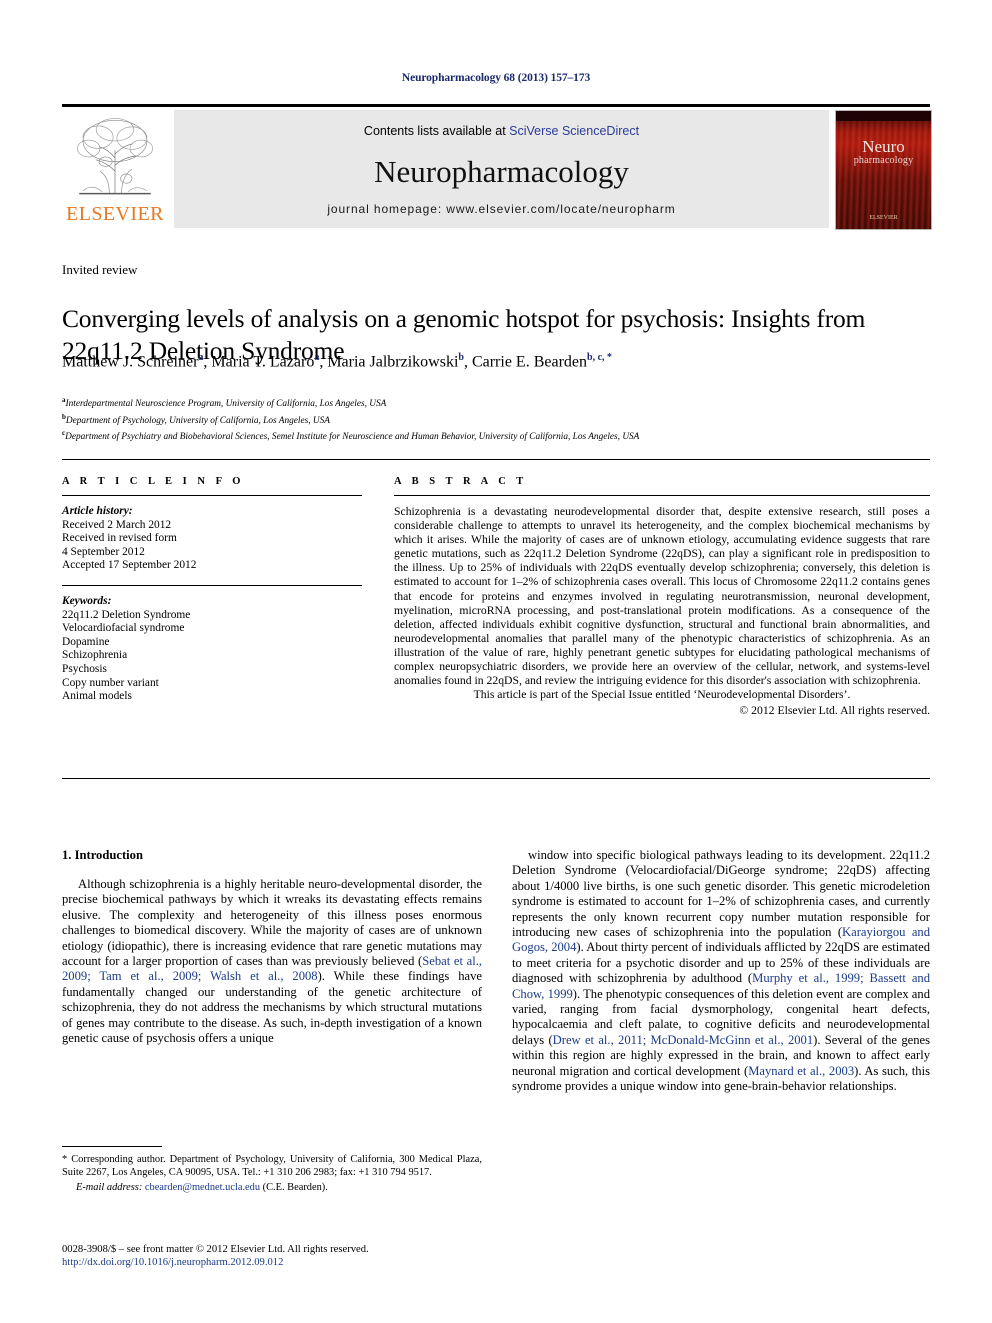 This screenshot has width=992, height=1323. Describe the element at coordinates (883, 146) in the screenshot. I see `cover-title-line1: Neuro` at that location.